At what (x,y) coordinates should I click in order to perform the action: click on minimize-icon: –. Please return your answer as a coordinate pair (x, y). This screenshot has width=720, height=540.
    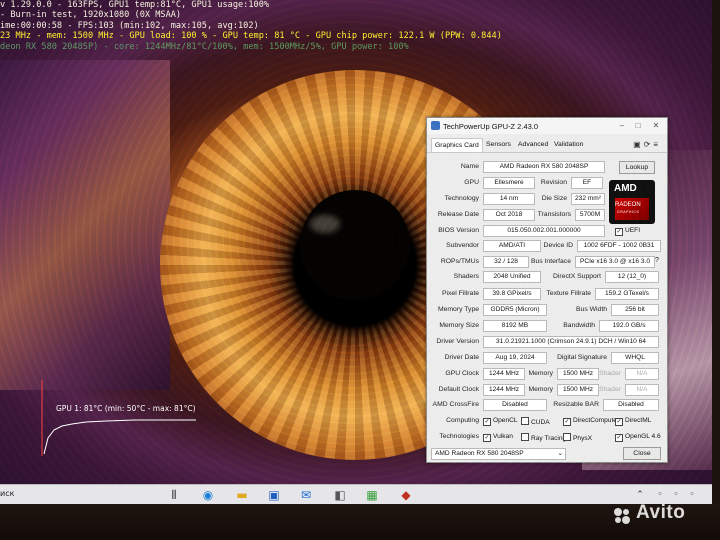
    Looking at the image, I should click on (622, 126).